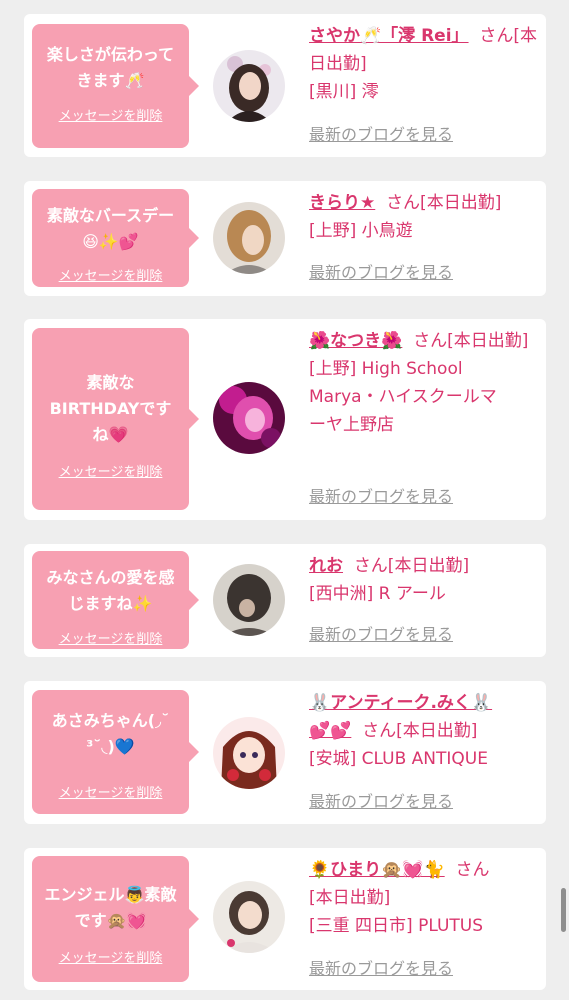 This screenshot has width=569, height=1000. What do you see at coordinates (110, 241) in the screenshot?
I see `message-line: 😆✨💕` at bounding box center [110, 241].